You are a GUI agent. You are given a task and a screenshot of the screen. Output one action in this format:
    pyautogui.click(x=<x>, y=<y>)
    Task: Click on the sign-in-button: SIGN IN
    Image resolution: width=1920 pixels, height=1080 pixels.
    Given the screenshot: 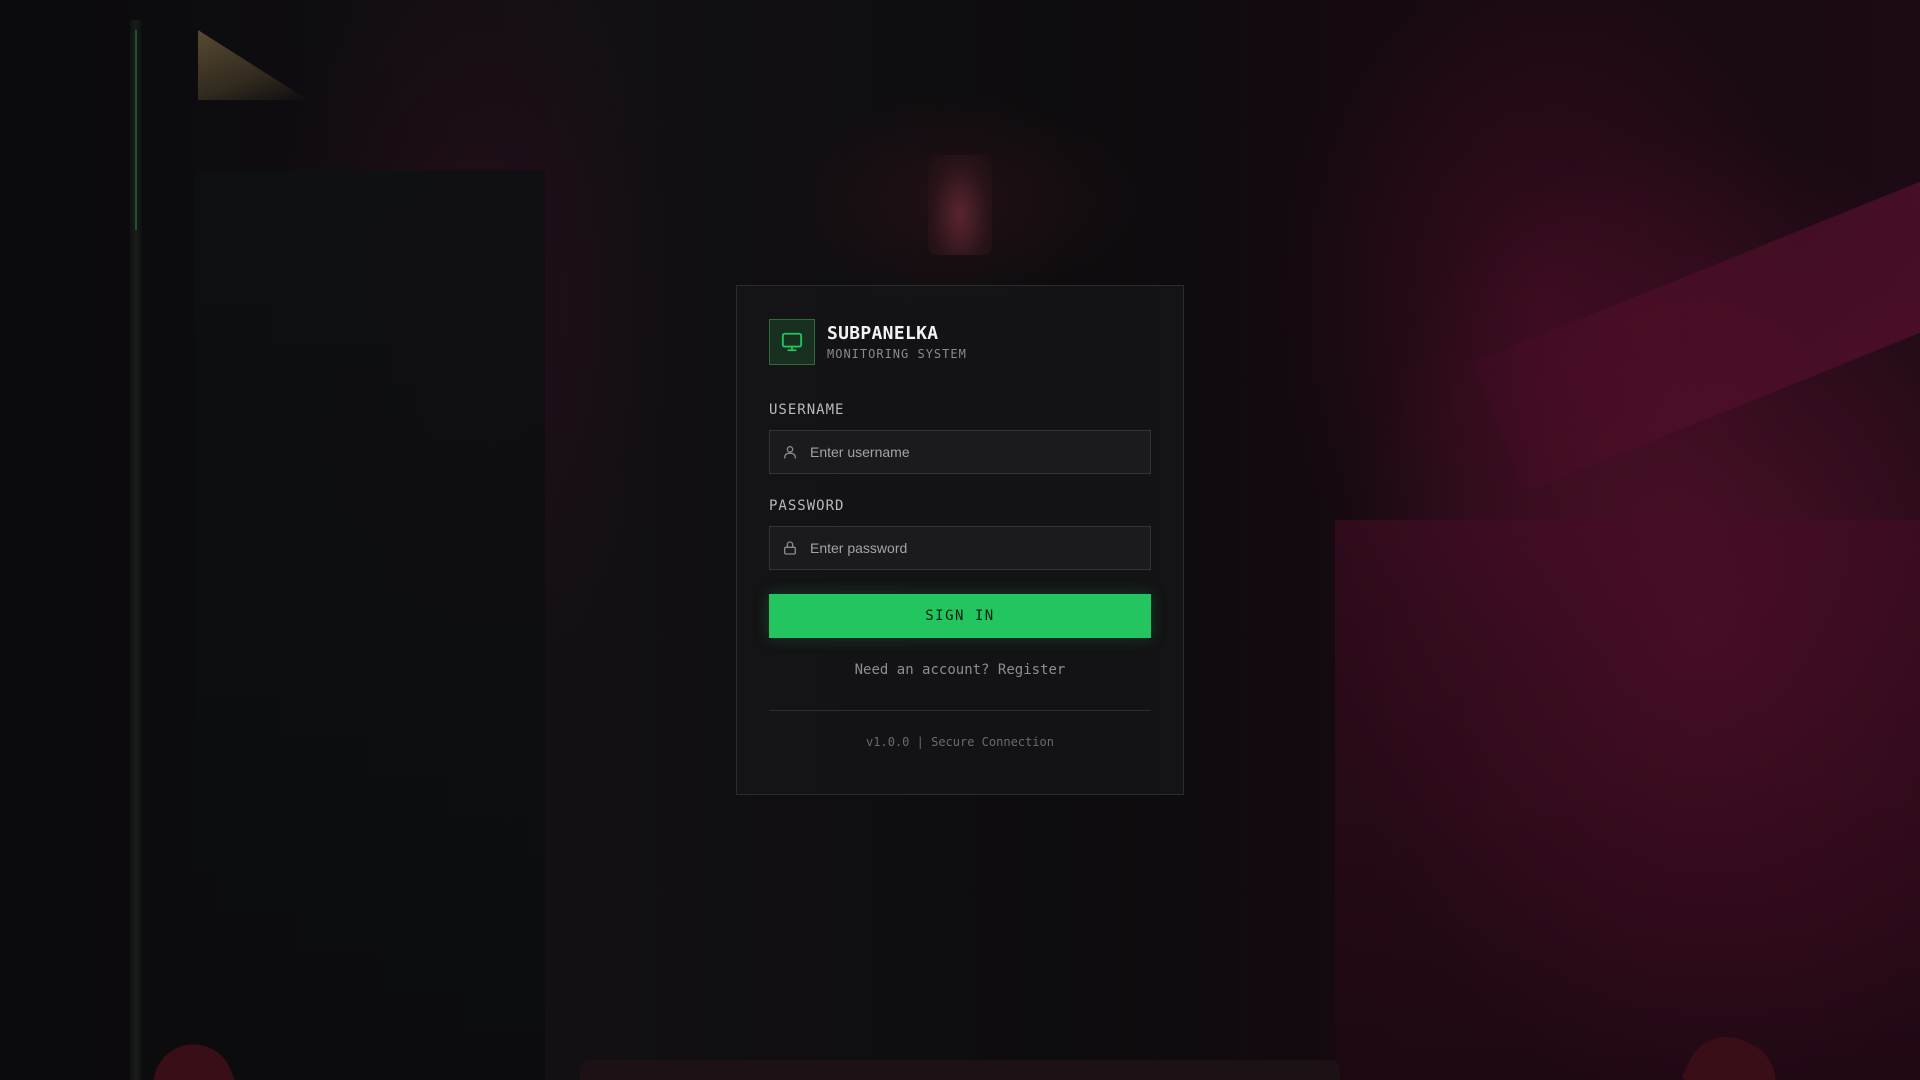 What is the action you would take?
    pyautogui.click(x=960, y=616)
    